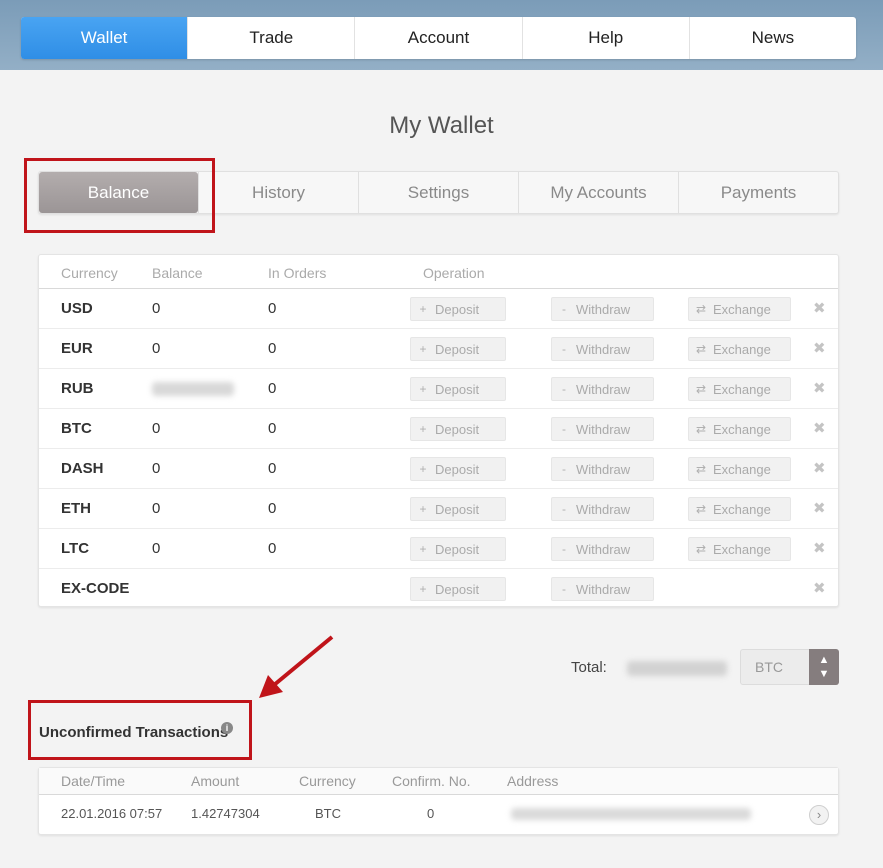 The height and width of the screenshot is (868, 883). I want to click on column-header-amount: Amount, so click(215, 781).